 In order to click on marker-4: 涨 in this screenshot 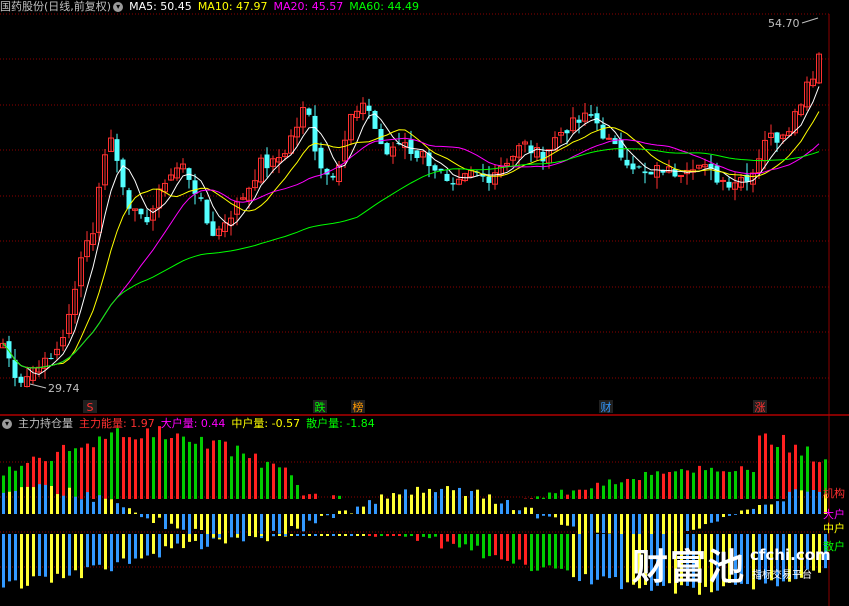, I will do `click(760, 407)`.